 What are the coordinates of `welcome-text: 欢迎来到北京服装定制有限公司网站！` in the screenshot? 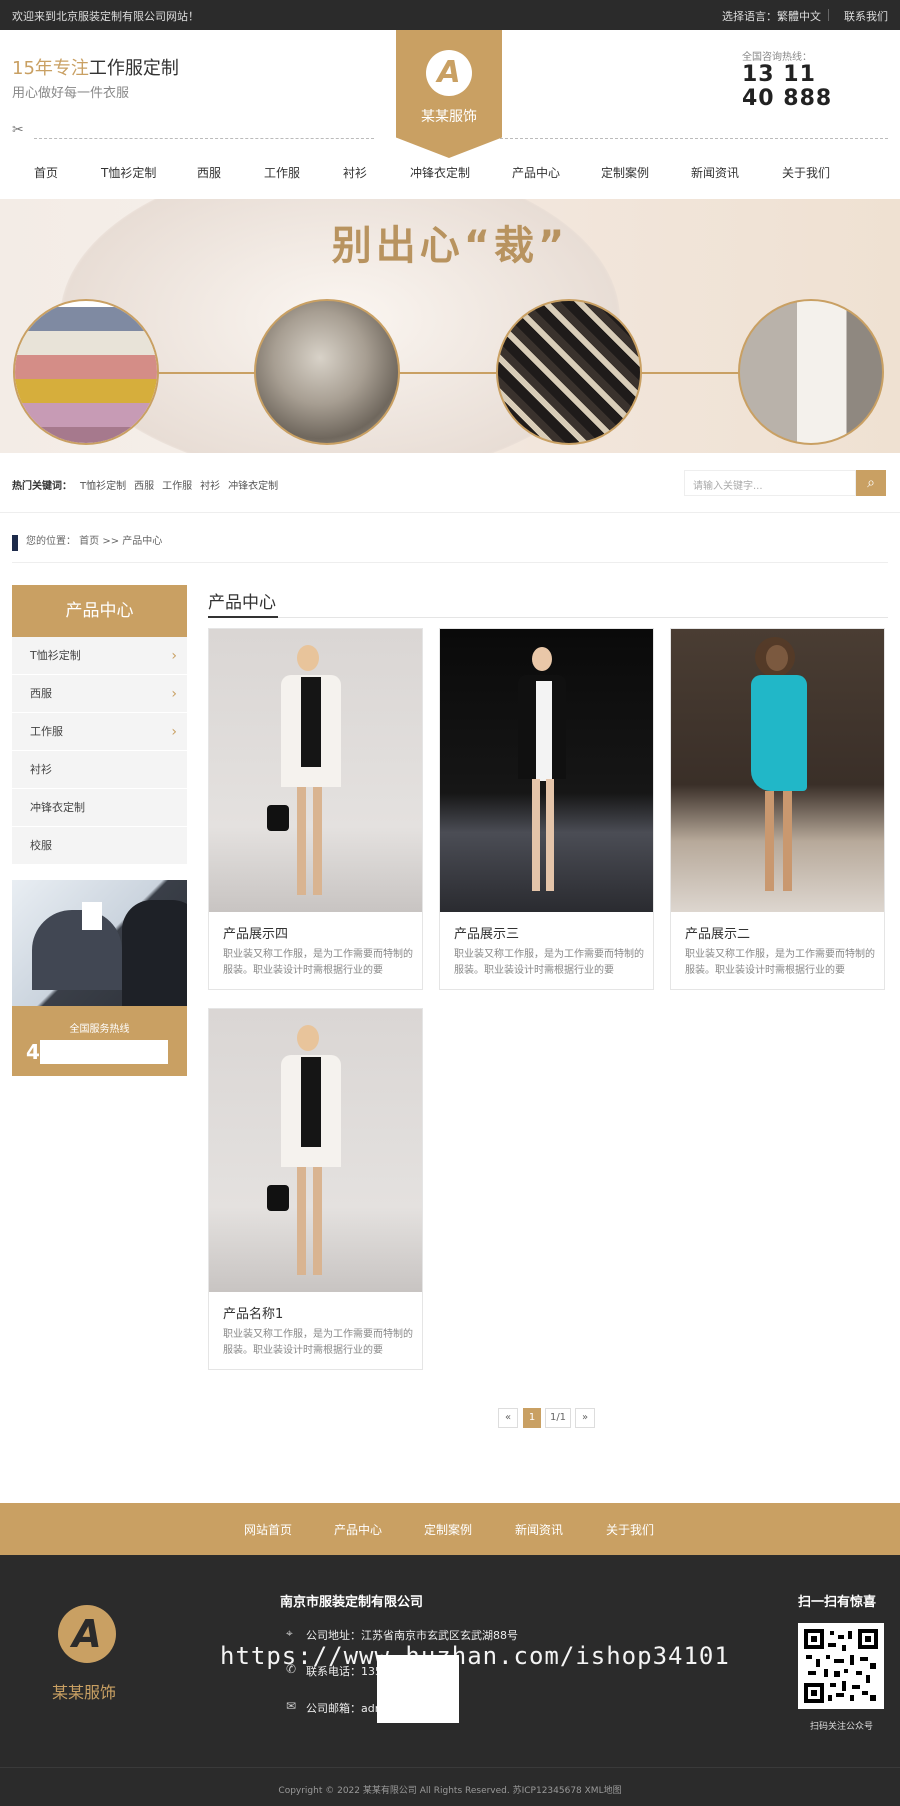 It's located at (105, 16).